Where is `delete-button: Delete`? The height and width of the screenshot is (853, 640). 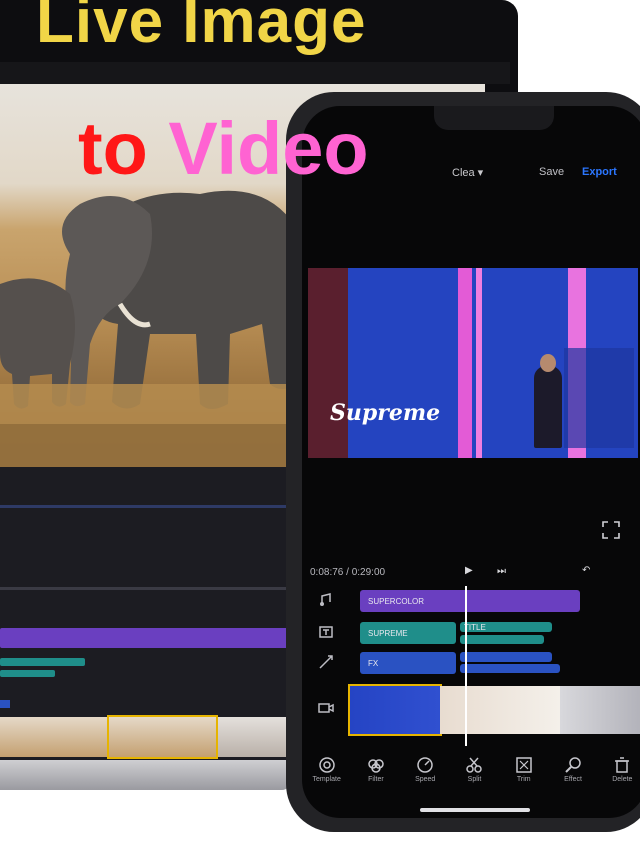
delete-button: Delete is located at coordinates (620, 780).